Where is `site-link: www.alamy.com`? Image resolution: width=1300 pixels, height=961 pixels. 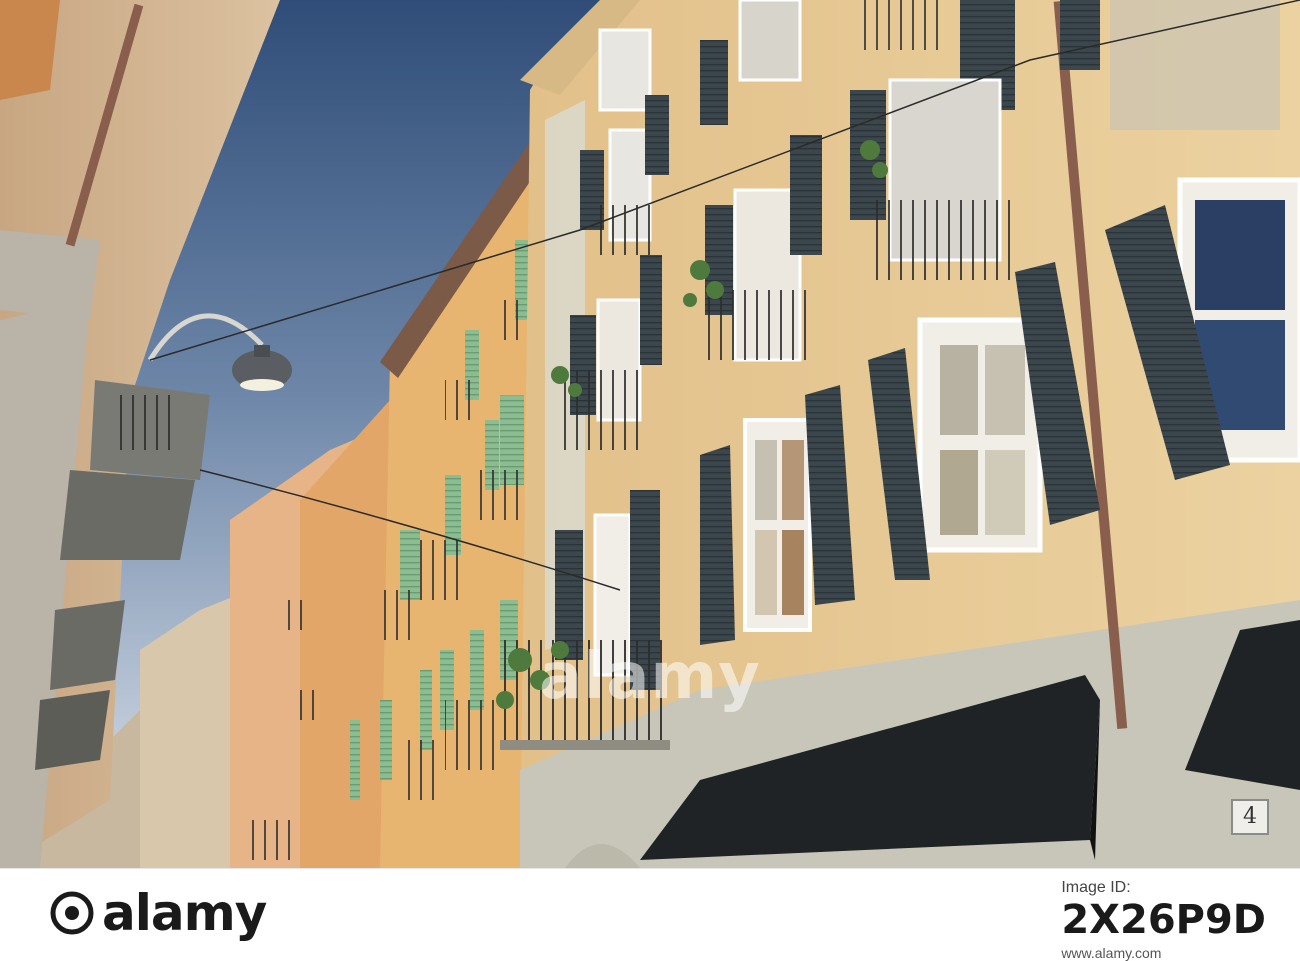
site-link: www.alamy.com is located at coordinates (1163, 953).